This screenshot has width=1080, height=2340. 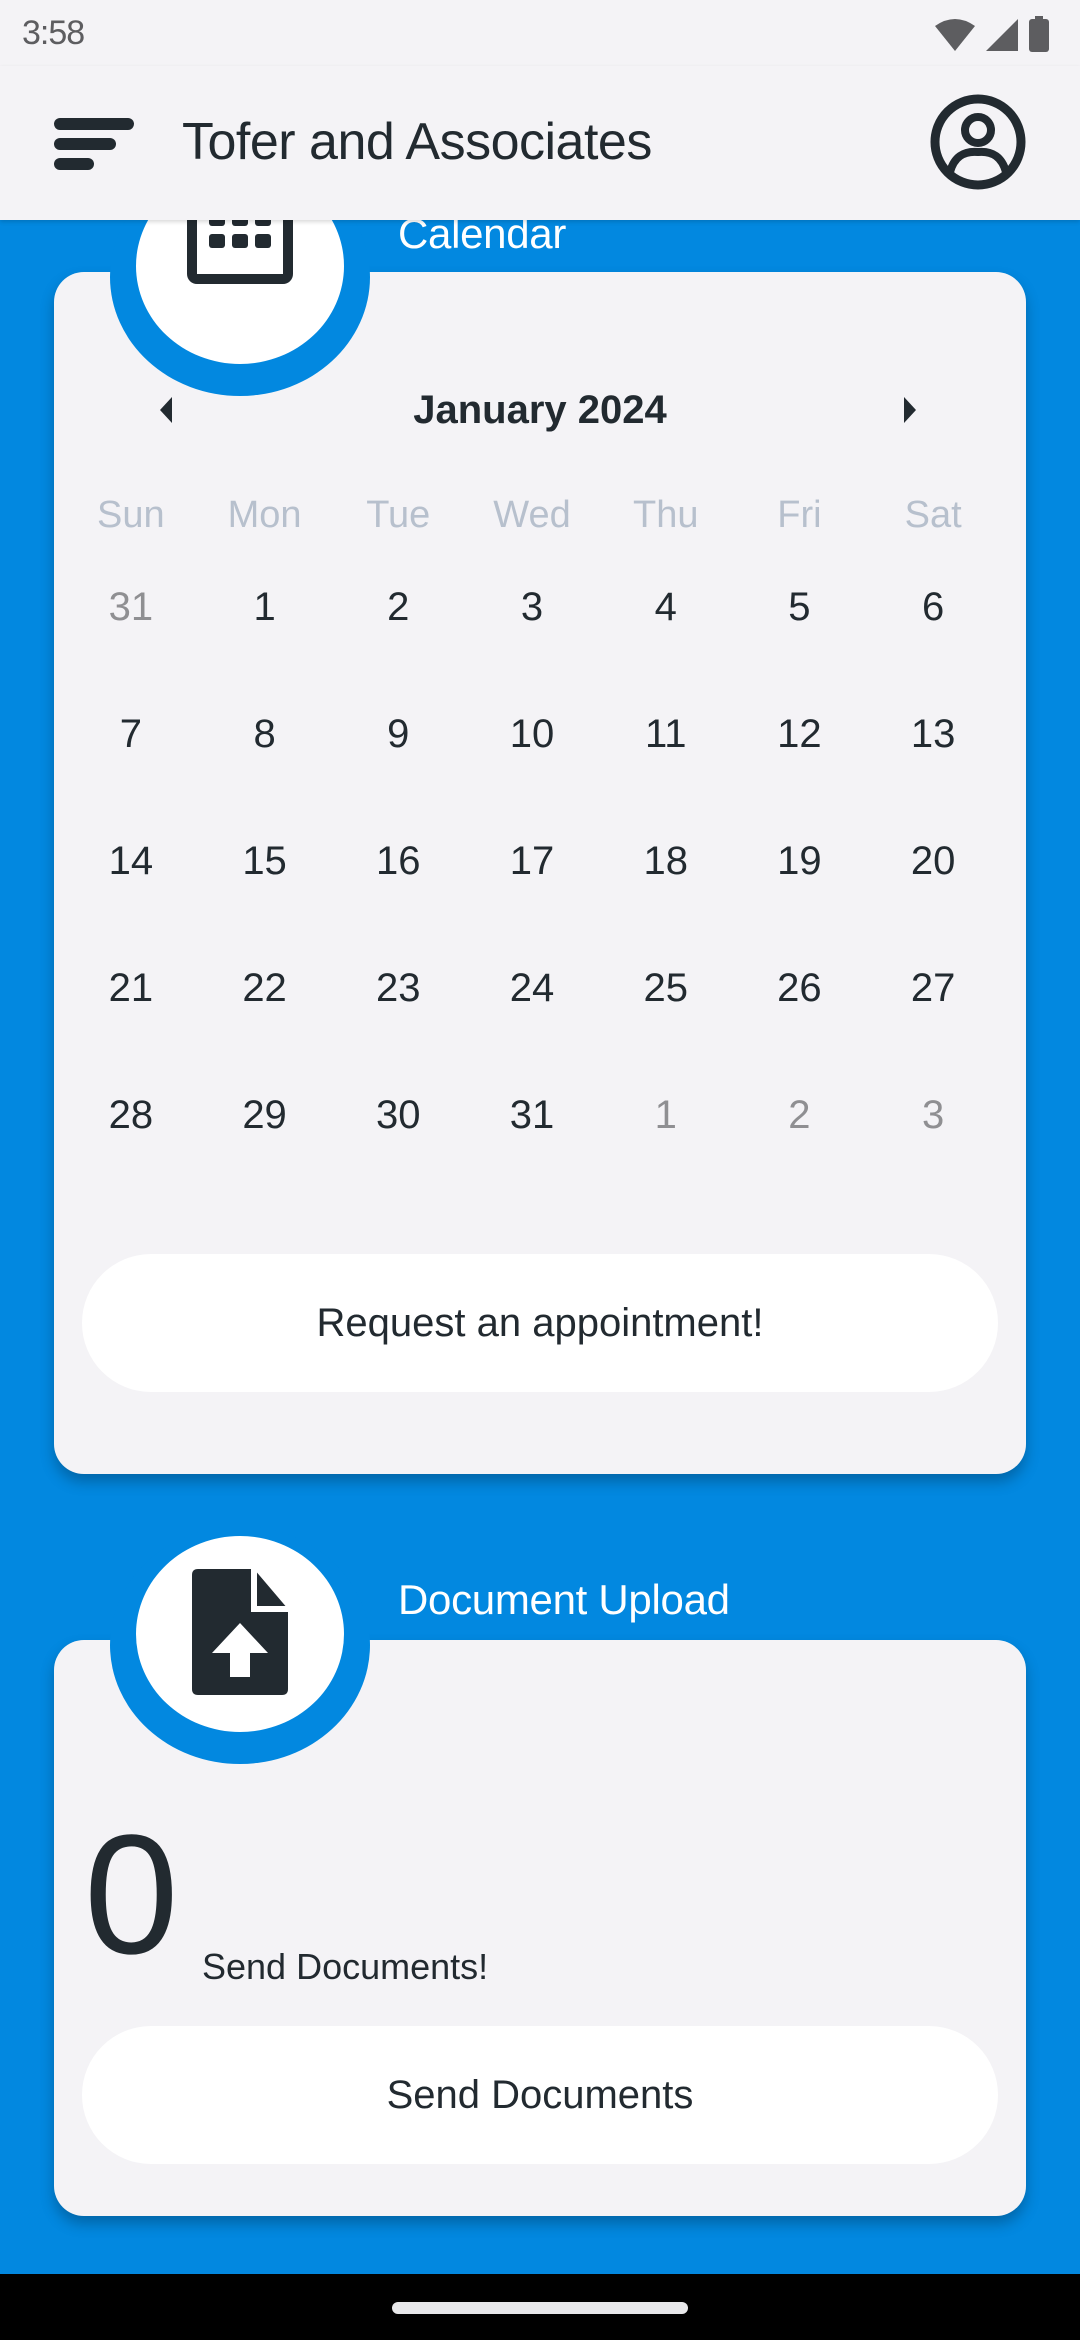 What do you see at coordinates (53, 33) in the screenshot?
I see `status-time: 3:58` at bounding box center [53, 33].